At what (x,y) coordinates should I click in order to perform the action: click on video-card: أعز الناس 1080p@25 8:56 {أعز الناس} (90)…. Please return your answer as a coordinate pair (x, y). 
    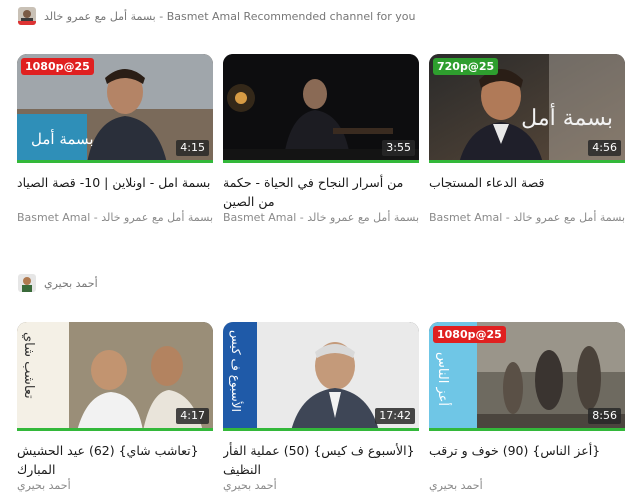
    Looking at the image, I should click on (527, 407).